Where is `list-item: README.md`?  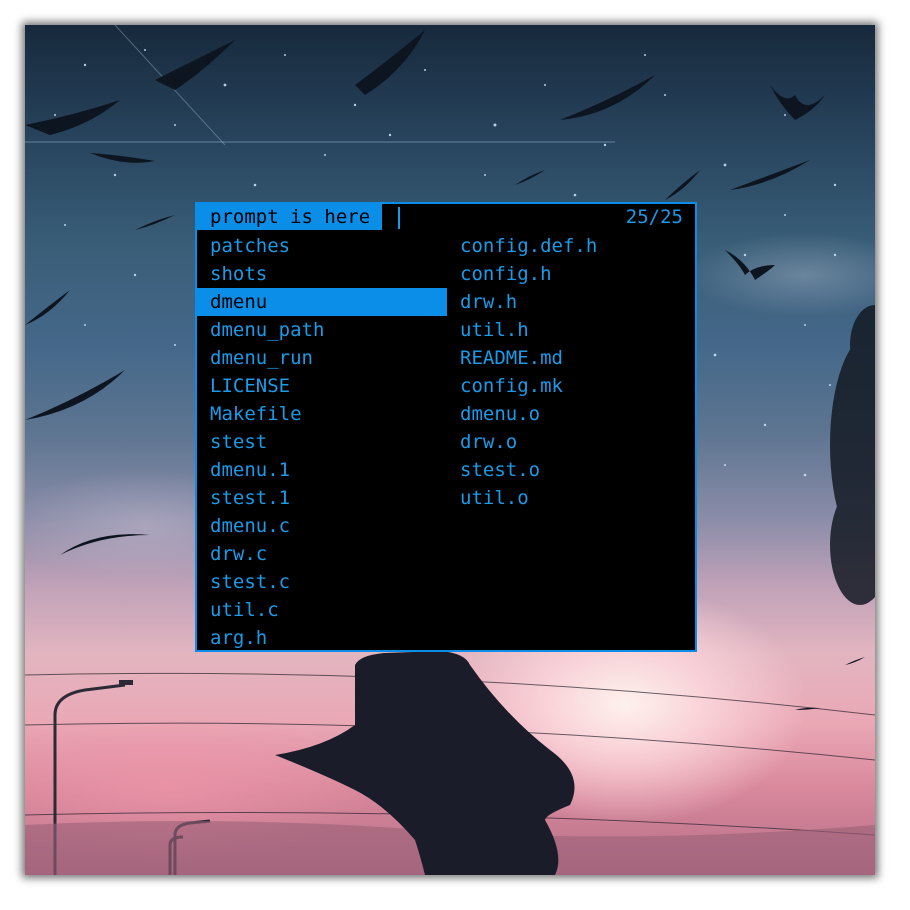
list-item: README.md is located at coordinates (572, 358).